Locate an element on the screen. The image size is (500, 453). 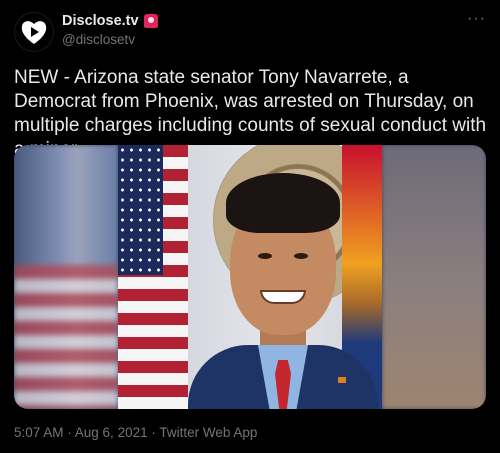
display-name-row: Disclose.tv is located at coordinates (110, 21).